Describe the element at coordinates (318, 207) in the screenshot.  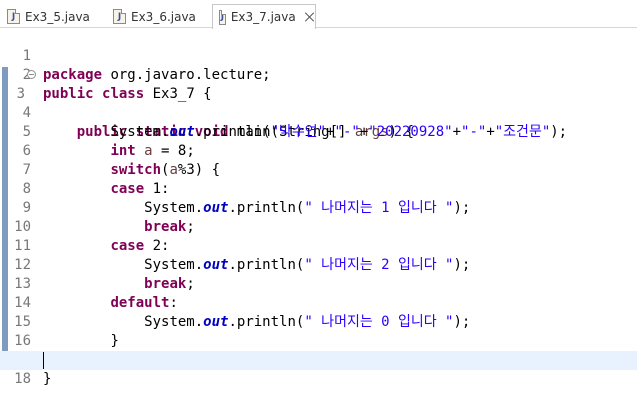
I see `code-line: 9 break;` at that location.